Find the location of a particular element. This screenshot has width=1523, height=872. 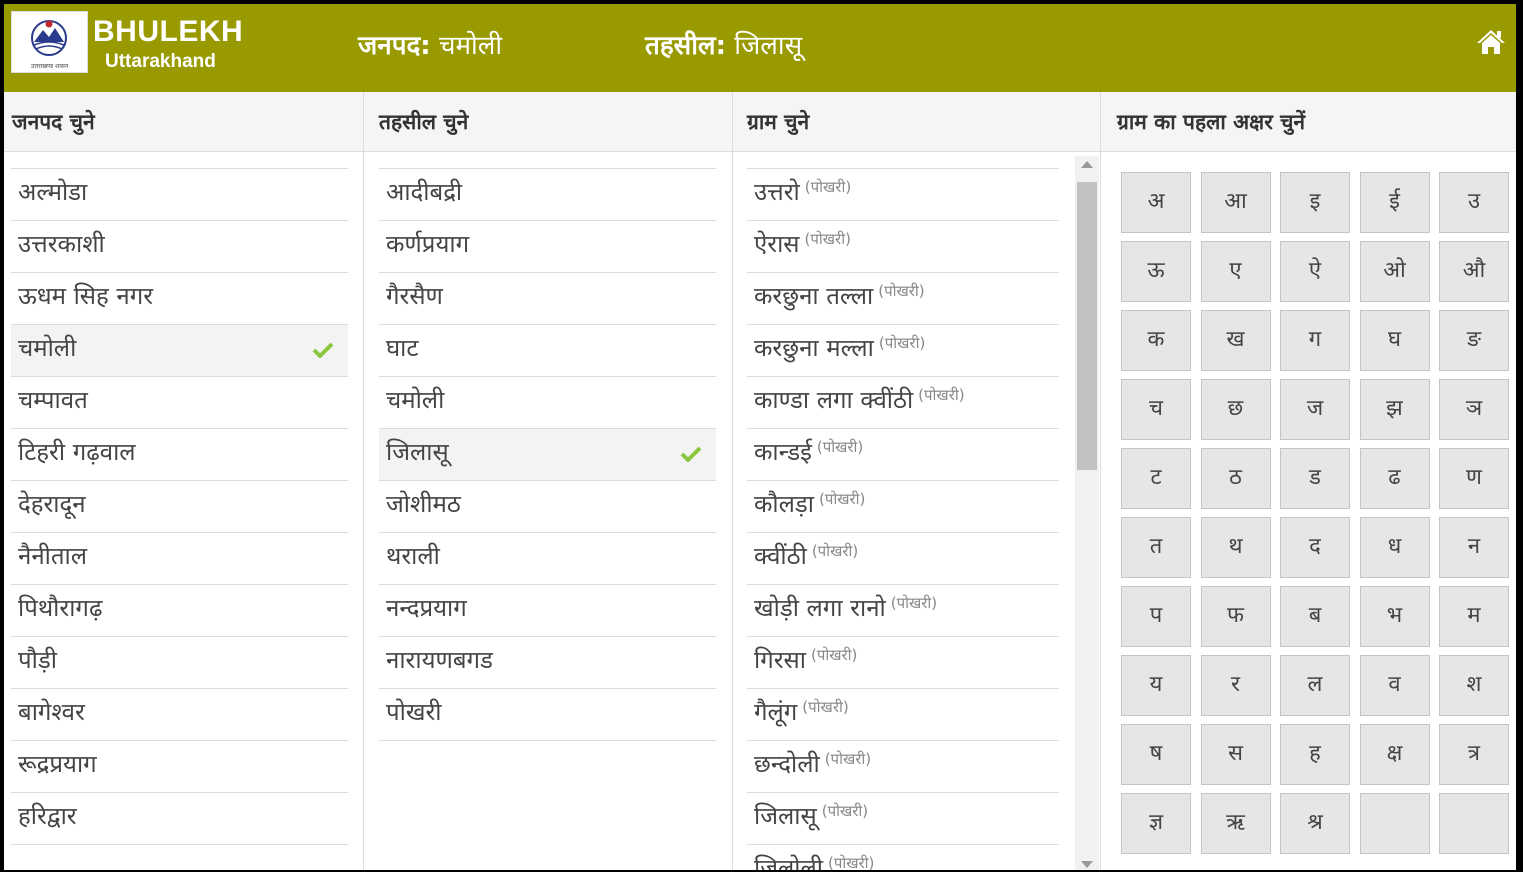

letter-key: द is located at coordinates (1315, 547).